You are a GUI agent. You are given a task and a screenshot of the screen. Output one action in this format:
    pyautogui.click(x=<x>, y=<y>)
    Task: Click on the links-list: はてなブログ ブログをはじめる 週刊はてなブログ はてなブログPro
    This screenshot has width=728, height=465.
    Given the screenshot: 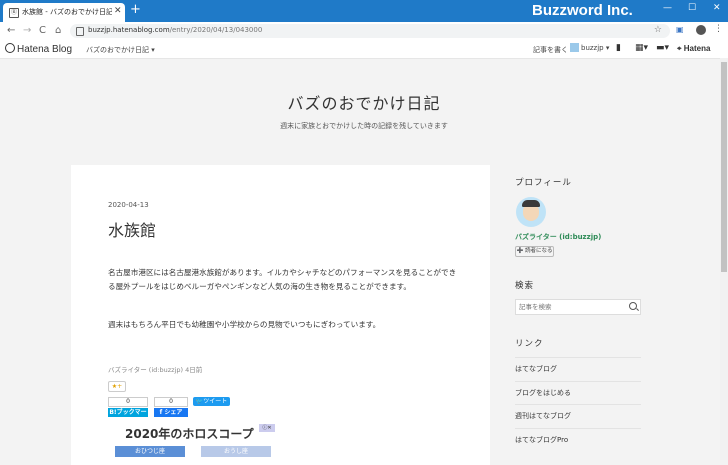 What is the action you would take?
    pyautogui.click(x=578, y=404)
    